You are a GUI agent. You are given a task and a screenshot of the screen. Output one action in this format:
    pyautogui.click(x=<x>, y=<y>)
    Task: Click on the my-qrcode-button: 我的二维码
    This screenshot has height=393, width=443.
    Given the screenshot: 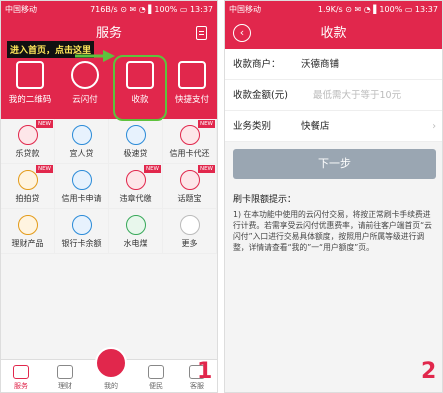 What is the action you would take?
    pyautogui.click(x=30, y=83)
    